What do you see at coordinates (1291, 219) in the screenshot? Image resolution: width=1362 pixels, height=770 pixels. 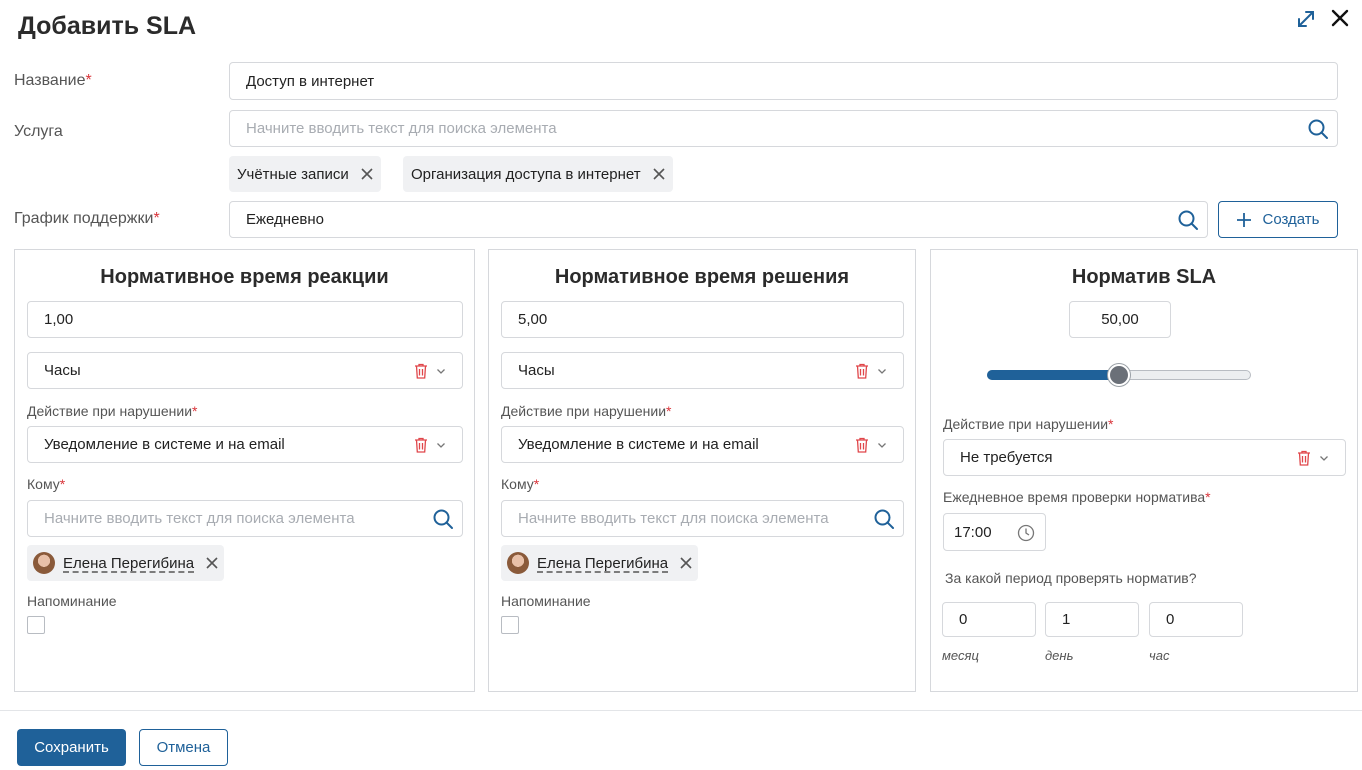 I see `create-label: Создать` at bounding box center [1291, 219].